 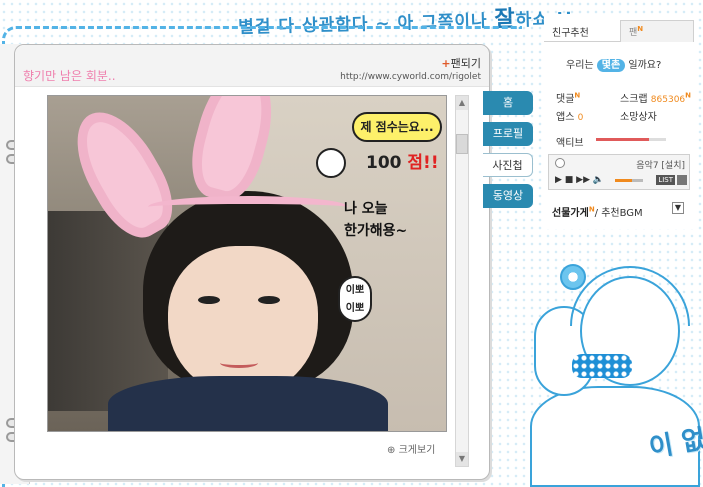 I want to click on comment-label: 댓글, so click(x=565, y=99).